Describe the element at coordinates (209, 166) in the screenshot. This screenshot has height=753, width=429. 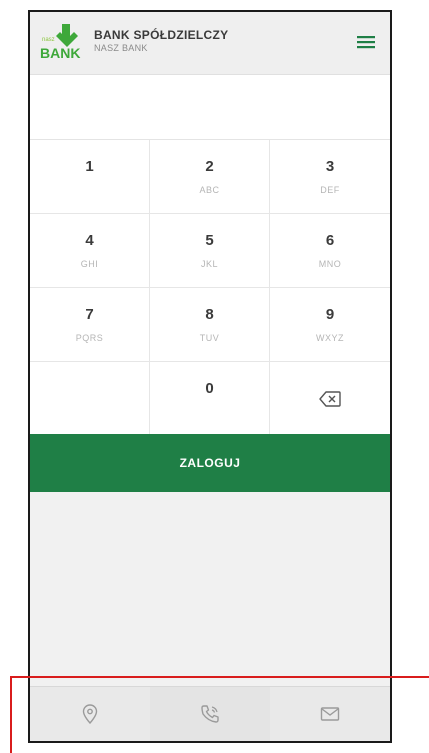
I see `key-digit: 2` at that location.